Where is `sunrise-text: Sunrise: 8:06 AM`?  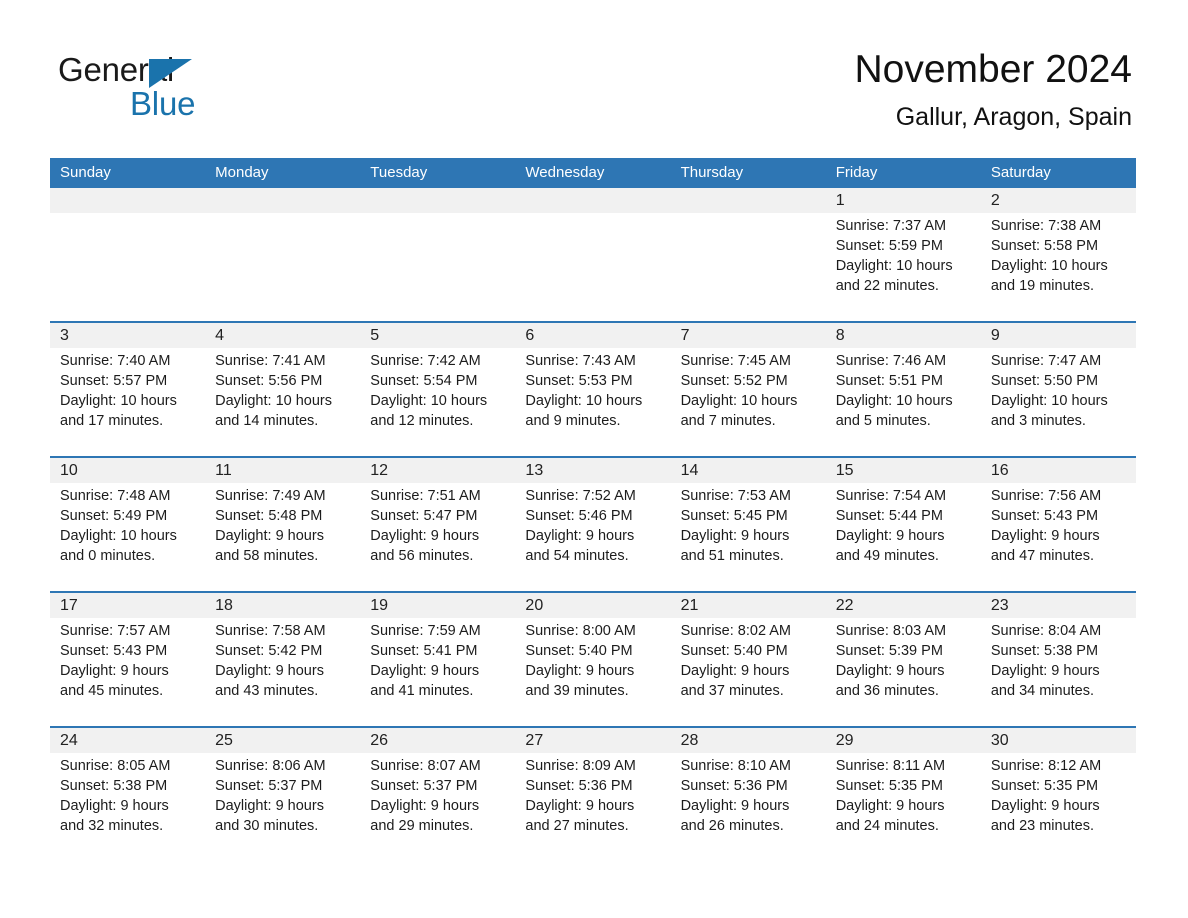 sunrise-text: Sunrise: 8:06 AM is located at coordinates (270, 766).